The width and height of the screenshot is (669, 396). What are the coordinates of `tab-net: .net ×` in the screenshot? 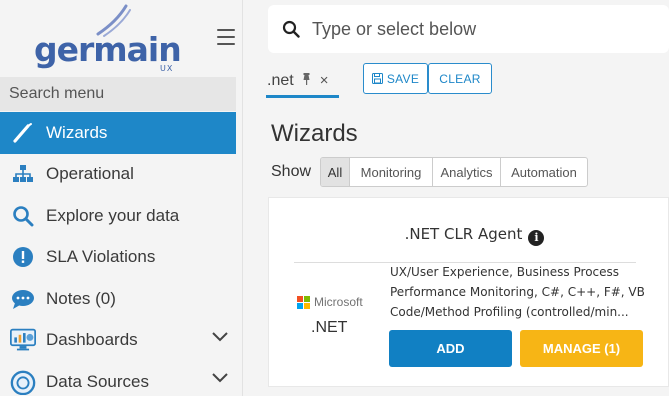 It's located at (302, 82).